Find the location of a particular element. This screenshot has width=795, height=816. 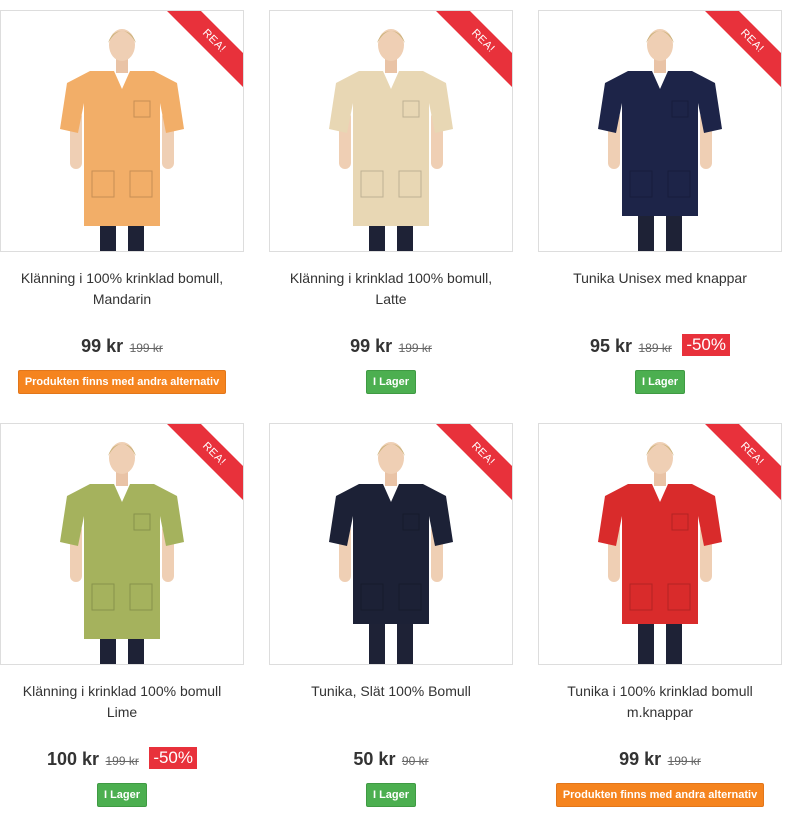

product-title: Tunika, Slät 100% Bomull is located at coordinates (391, 702).